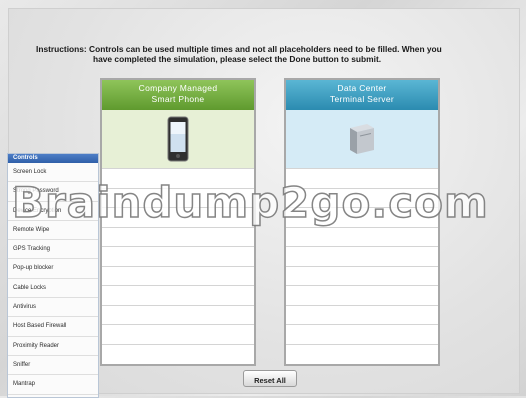 This screenshot has height=398, width=526. I want to click on terminal-server-device-area, so click(362, 139).